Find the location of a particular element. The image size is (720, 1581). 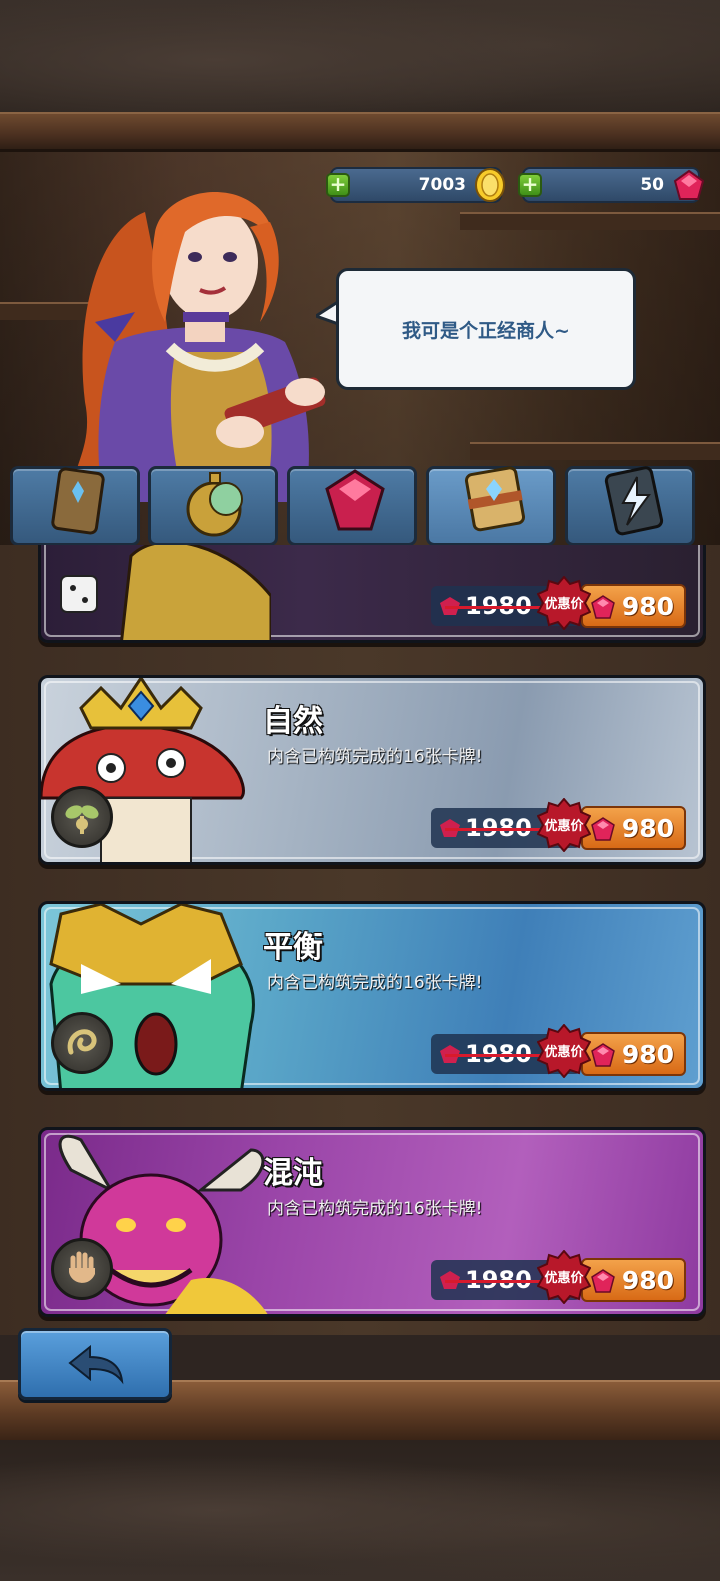

hand-icon is located at coordinates (82, 1267).